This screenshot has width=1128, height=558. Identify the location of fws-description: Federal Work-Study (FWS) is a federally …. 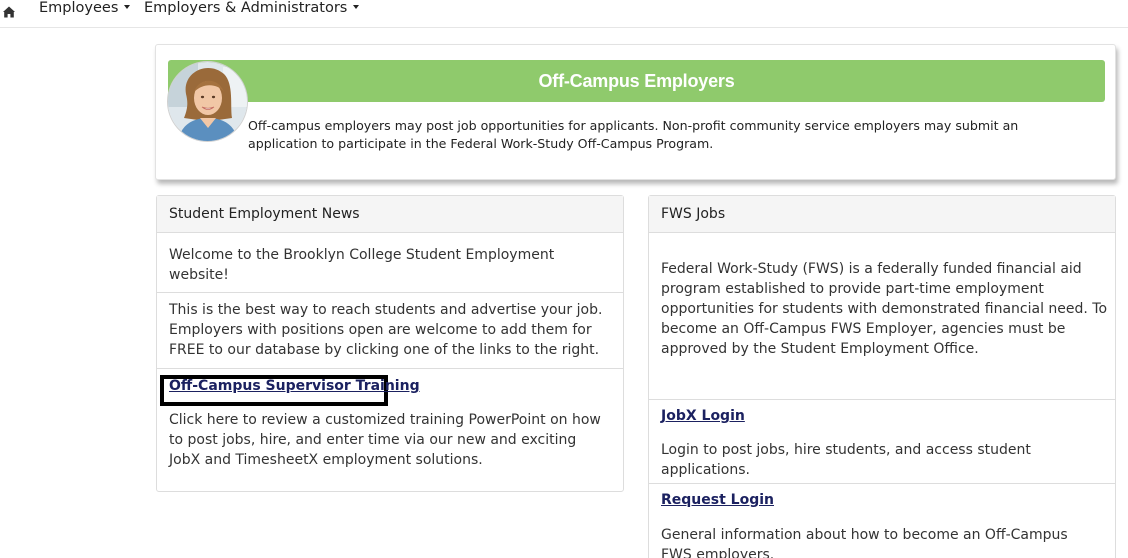
(884, 309).